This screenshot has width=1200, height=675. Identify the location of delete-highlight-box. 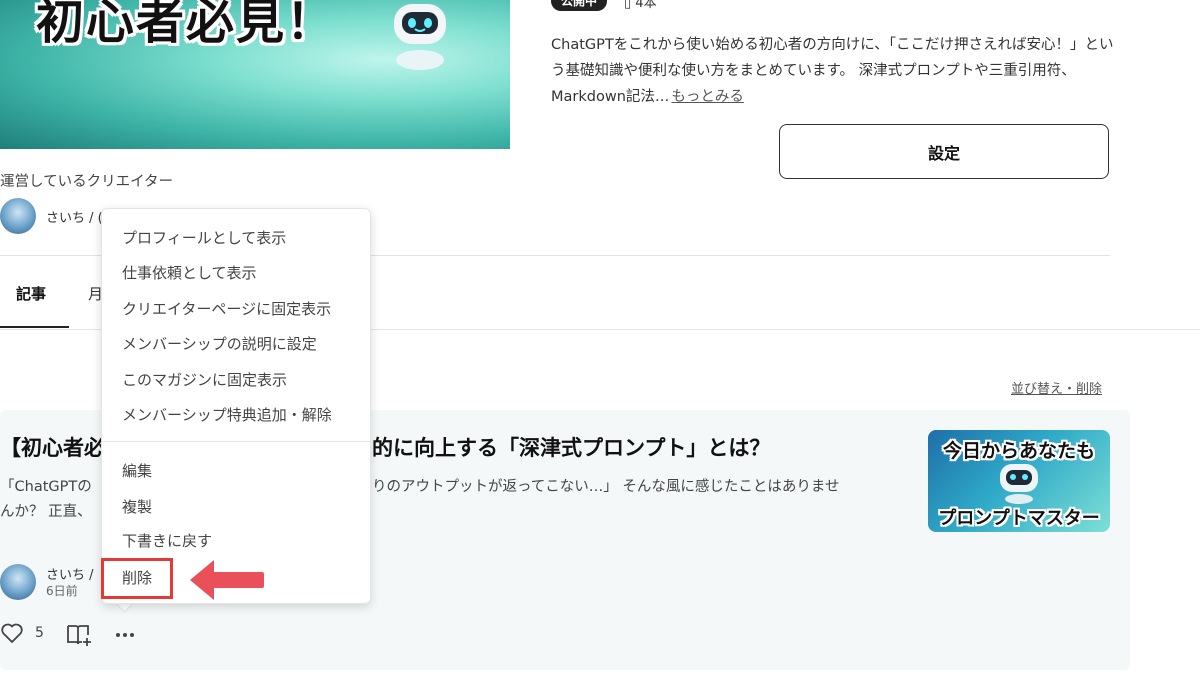
(137, 578).